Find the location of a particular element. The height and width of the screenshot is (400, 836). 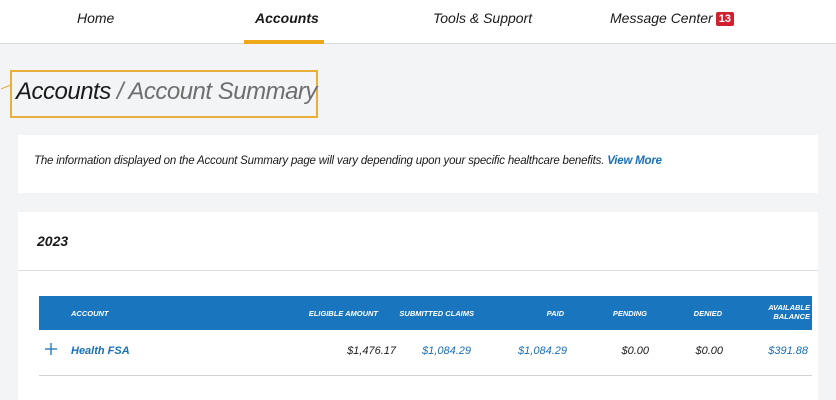

nav-tools-support: Tools & Support is located at coordinates (482, 18).